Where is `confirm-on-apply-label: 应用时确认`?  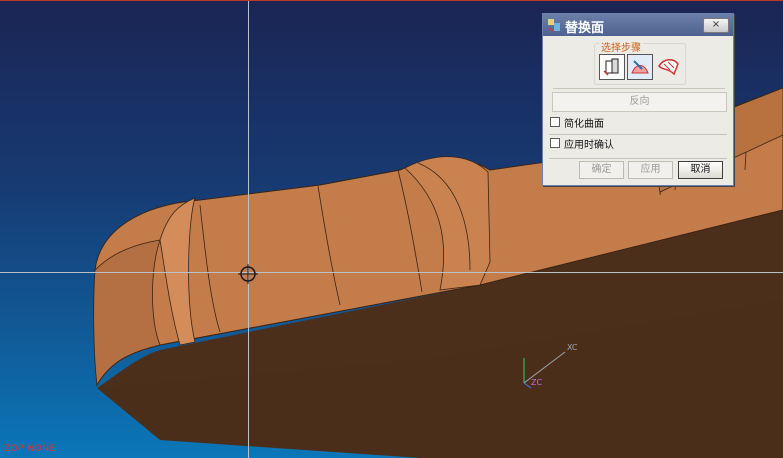
confirm-on-apply-label: 应用时确认 is located at coordinates (589, 145).